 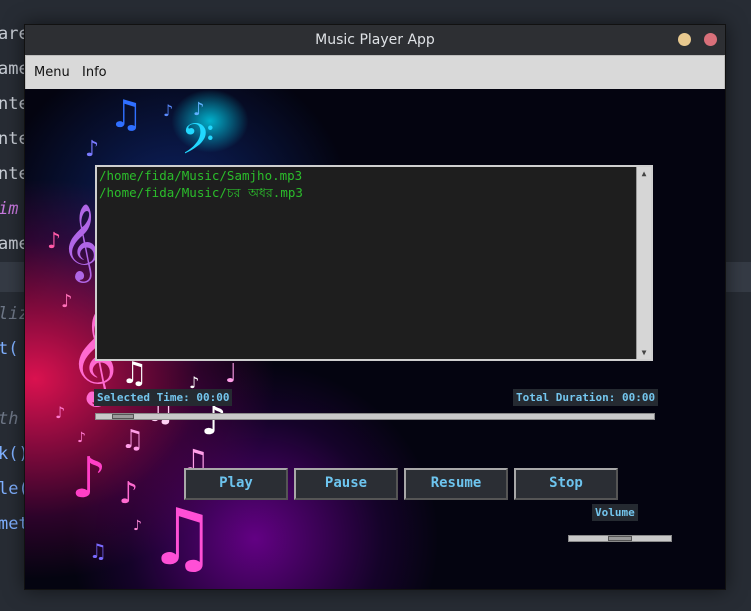 I want to click on volume-slider, so click(x=620, y=538).